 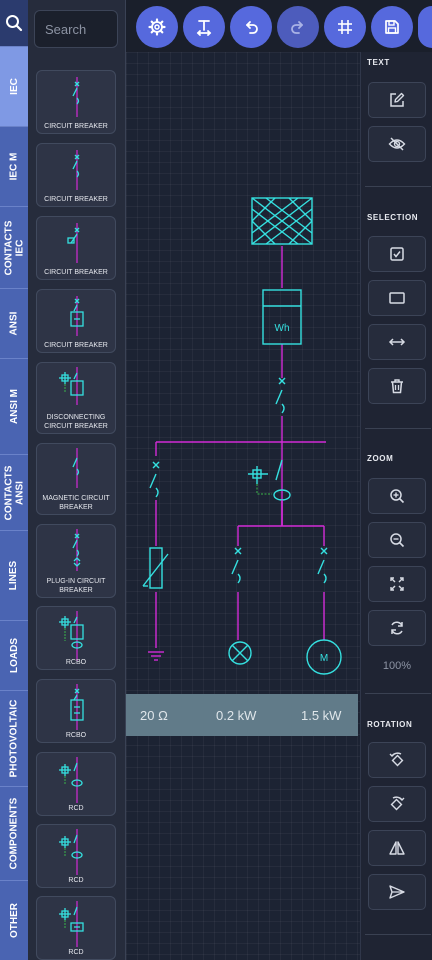 I want to click on grid-supply-symbol, so click(x=282, y=221).